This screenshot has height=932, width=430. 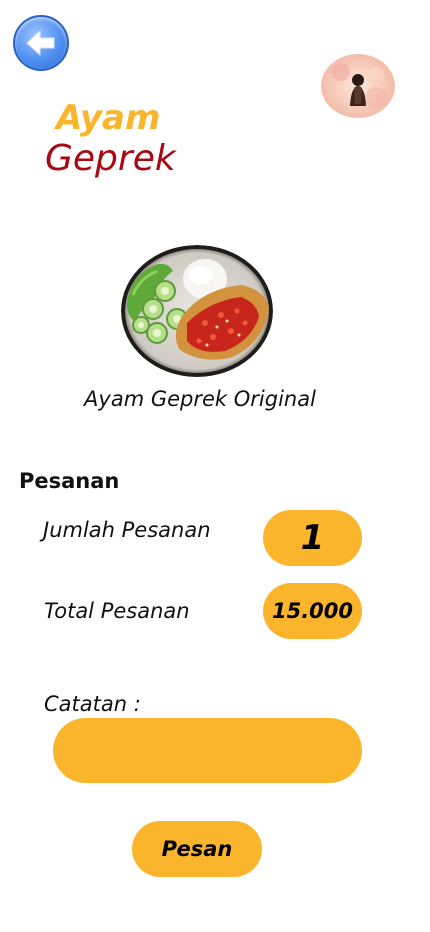 I want to click on order-button: Pesan, so click(x=197, y=849).